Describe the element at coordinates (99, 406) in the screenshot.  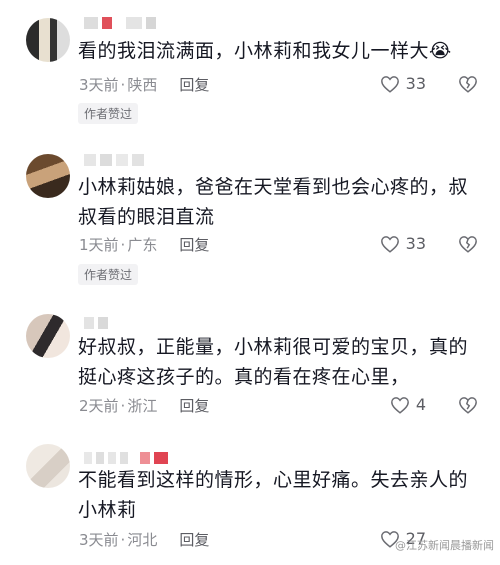
I see `comment-time: 2天前` at that location.